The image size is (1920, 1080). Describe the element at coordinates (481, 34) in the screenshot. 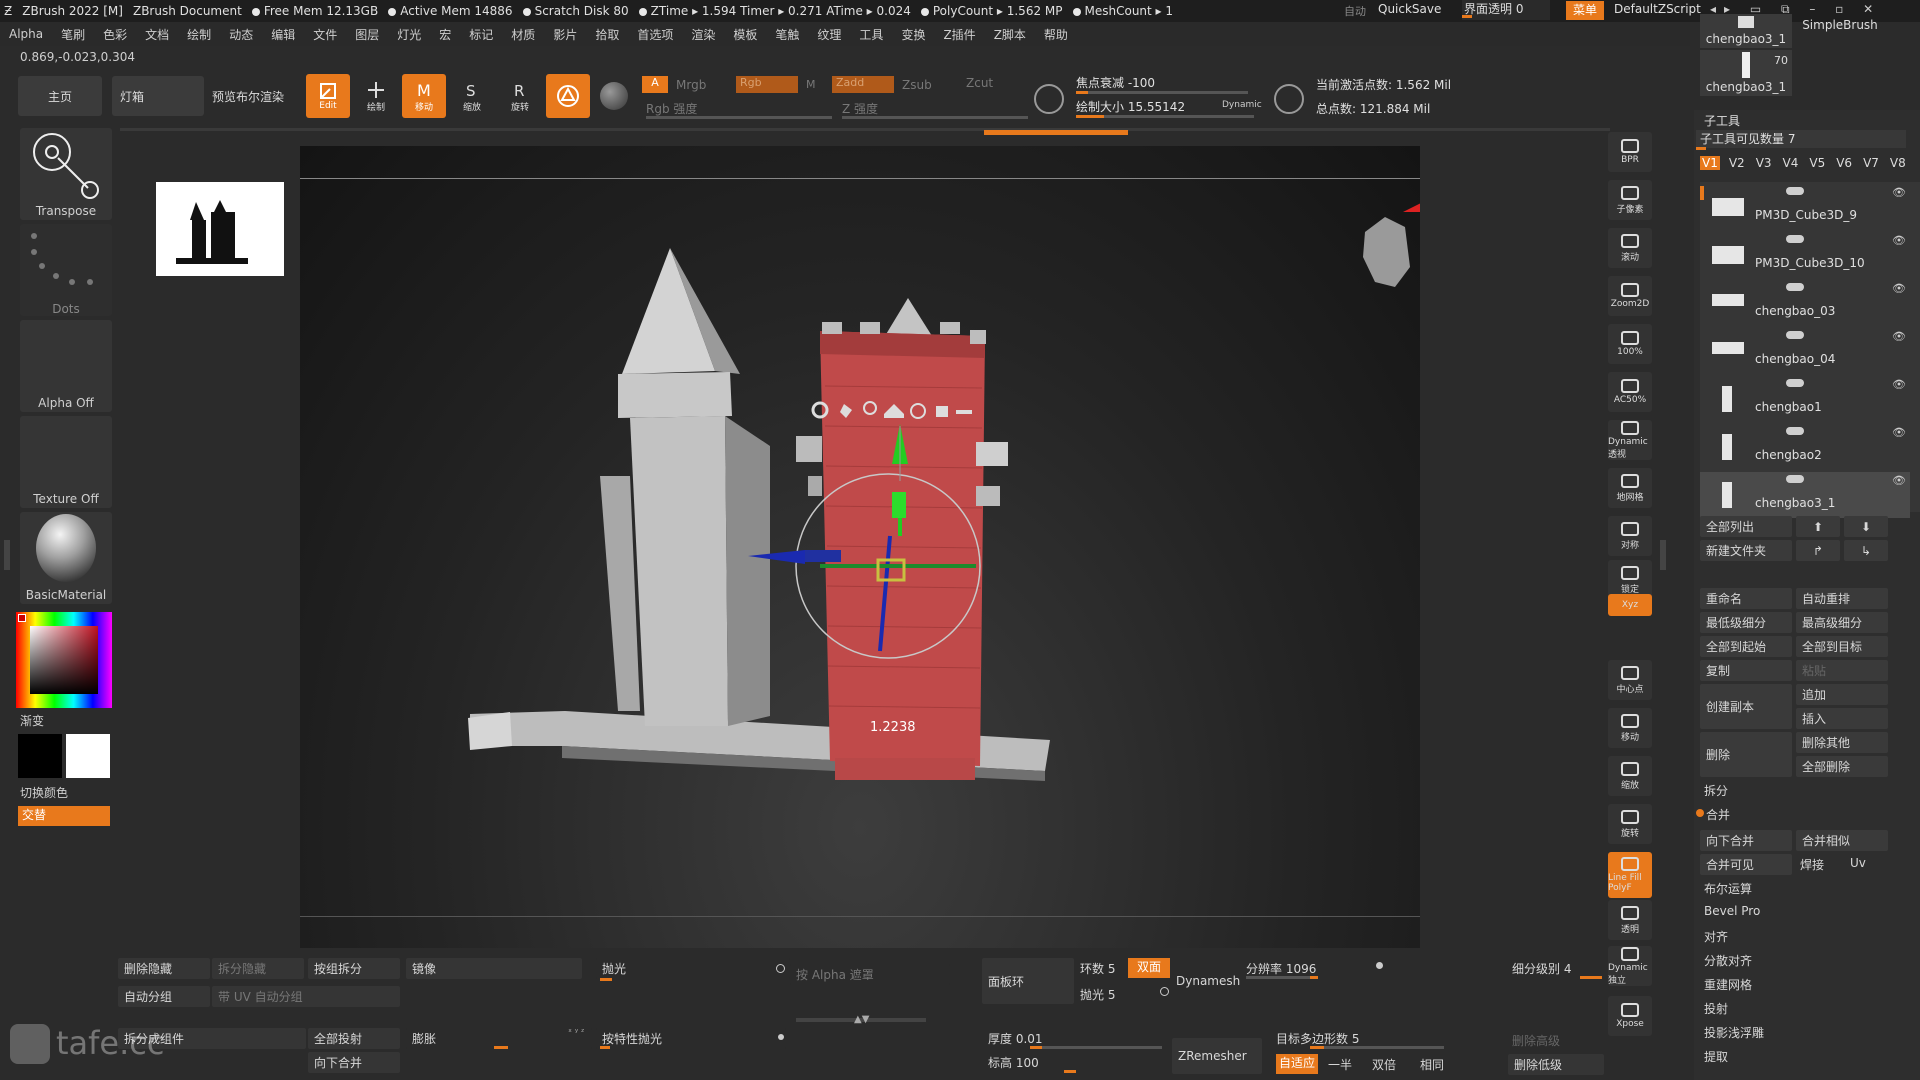

I see `menu-item: 标记` at that location.